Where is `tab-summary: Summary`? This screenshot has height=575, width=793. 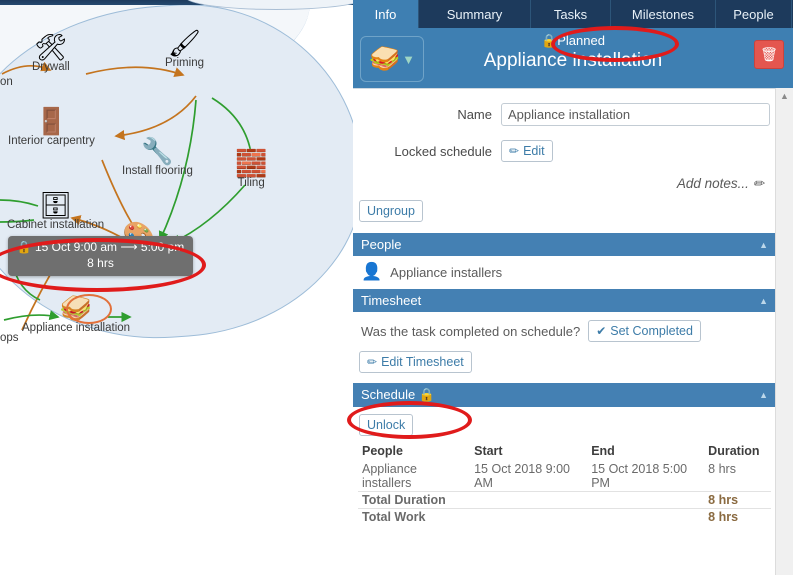 tab-summary: Summary is located at coordinates (475, 14).